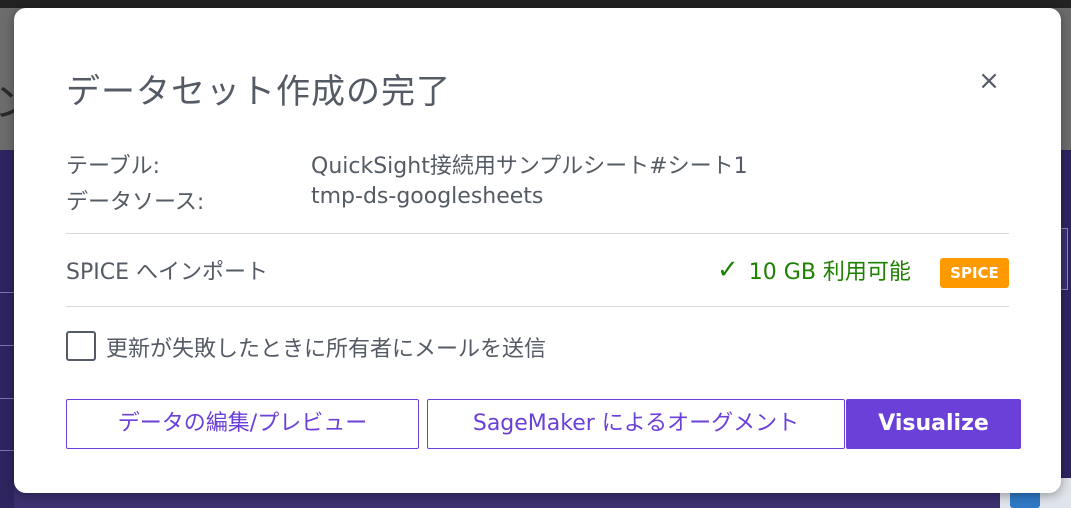  I want to click on spice-badge: SPICE, so click(974, 273).